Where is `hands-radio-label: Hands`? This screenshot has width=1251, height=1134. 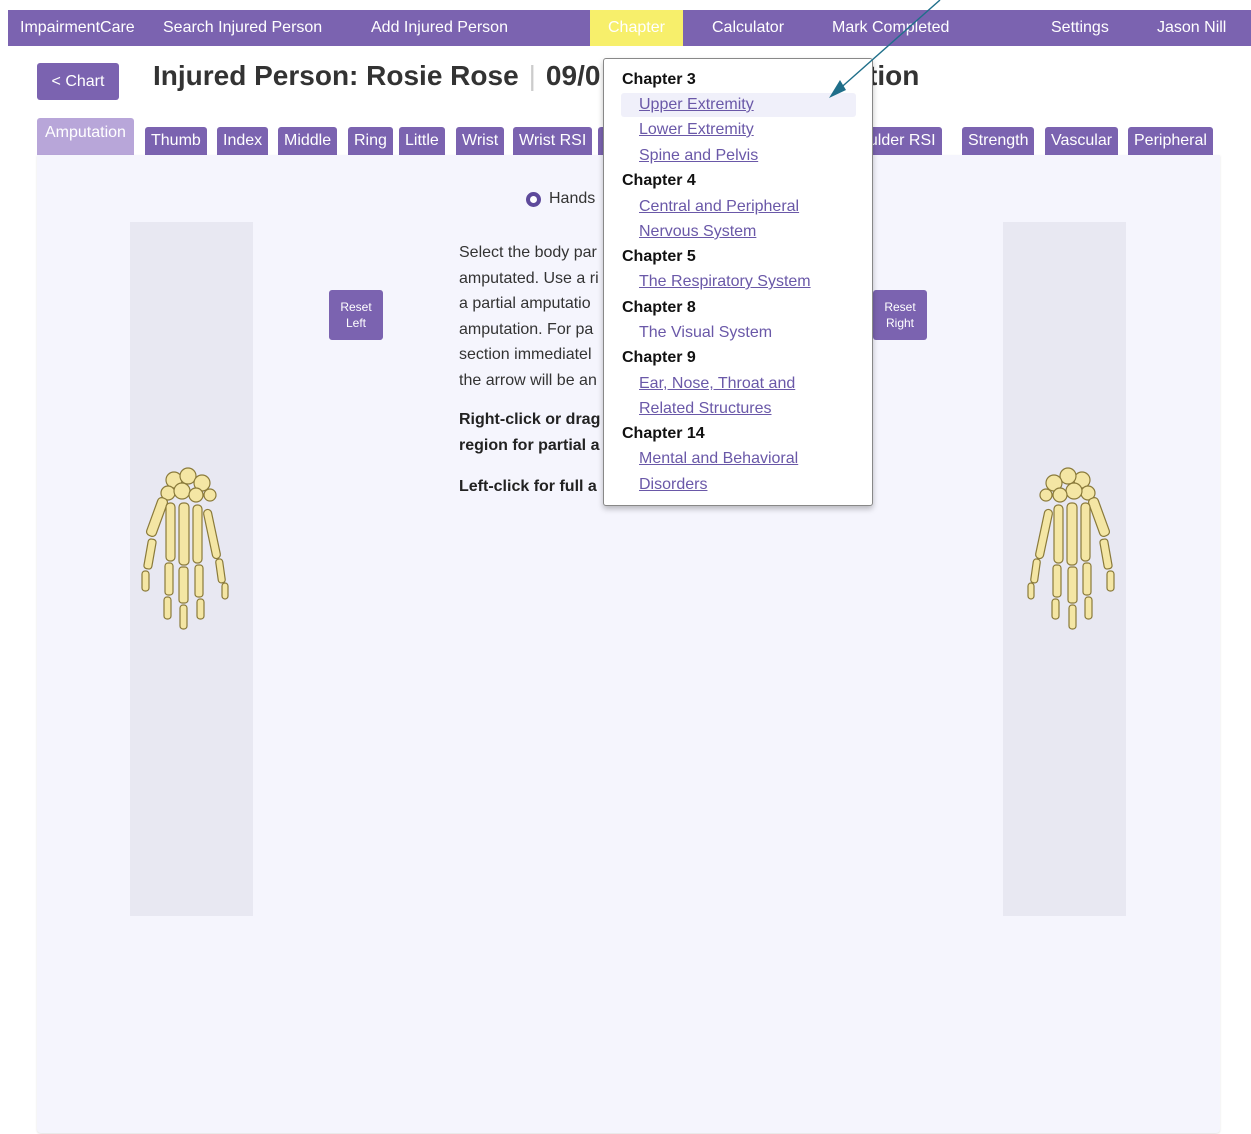 hands-radio-label: Hands is located at coordinates (572, 198).